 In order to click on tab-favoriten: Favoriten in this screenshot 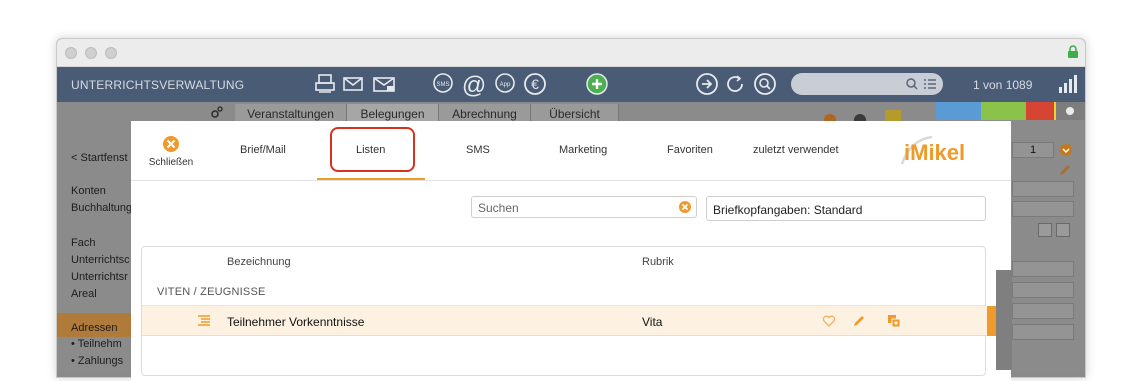, I will do `click(690, 150)`.